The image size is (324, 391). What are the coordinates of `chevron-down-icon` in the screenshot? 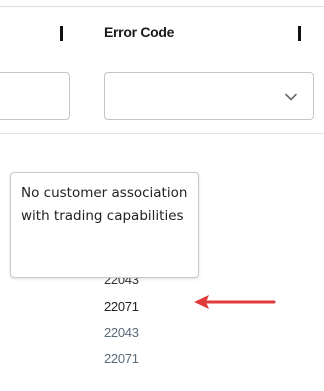 It's located at (291, 97).